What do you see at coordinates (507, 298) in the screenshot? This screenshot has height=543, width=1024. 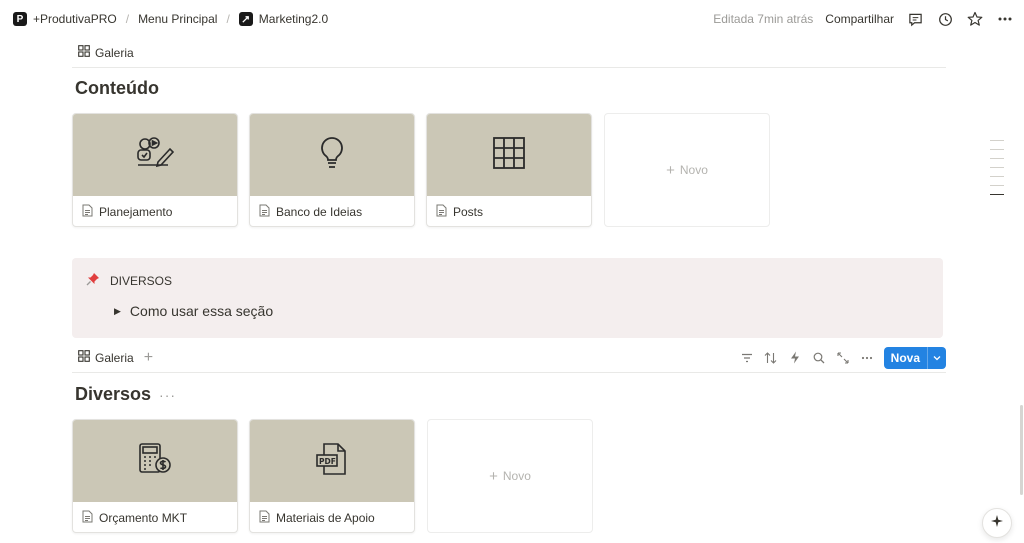 I see `callout-diversos: DIVERSOS ▶ Como usar essa seção` at bounding box center [507, 298].